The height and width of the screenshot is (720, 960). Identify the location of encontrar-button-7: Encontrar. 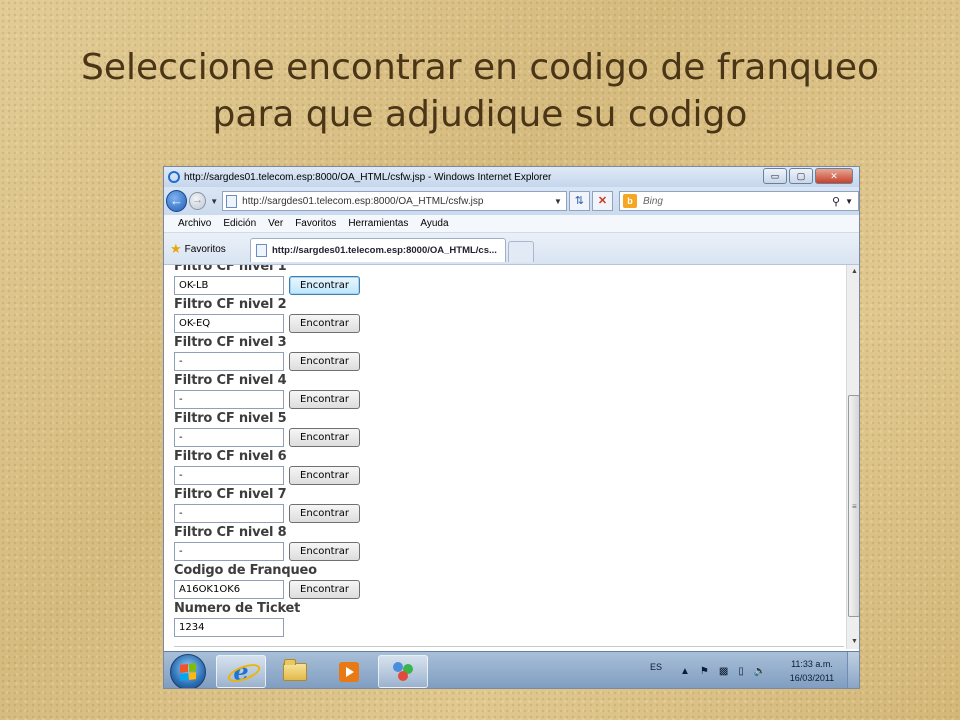
(324, 513).